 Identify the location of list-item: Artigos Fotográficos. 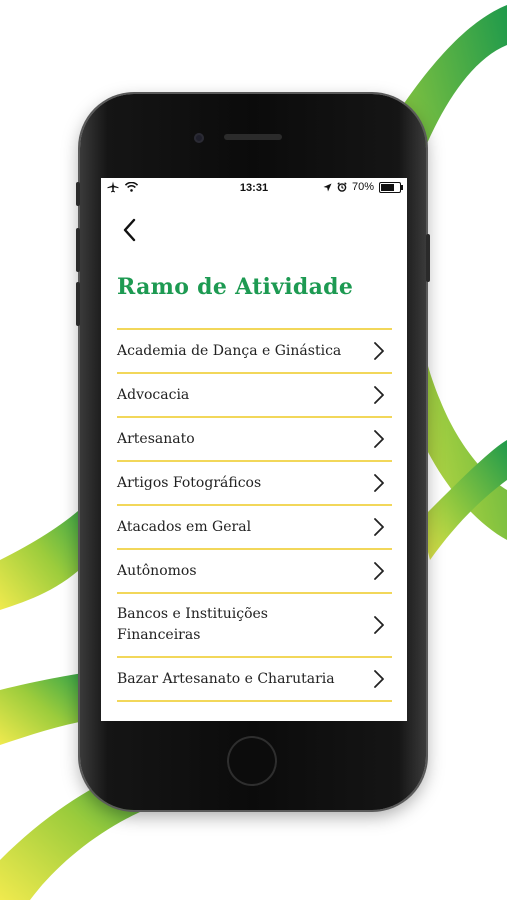
(254, 484).